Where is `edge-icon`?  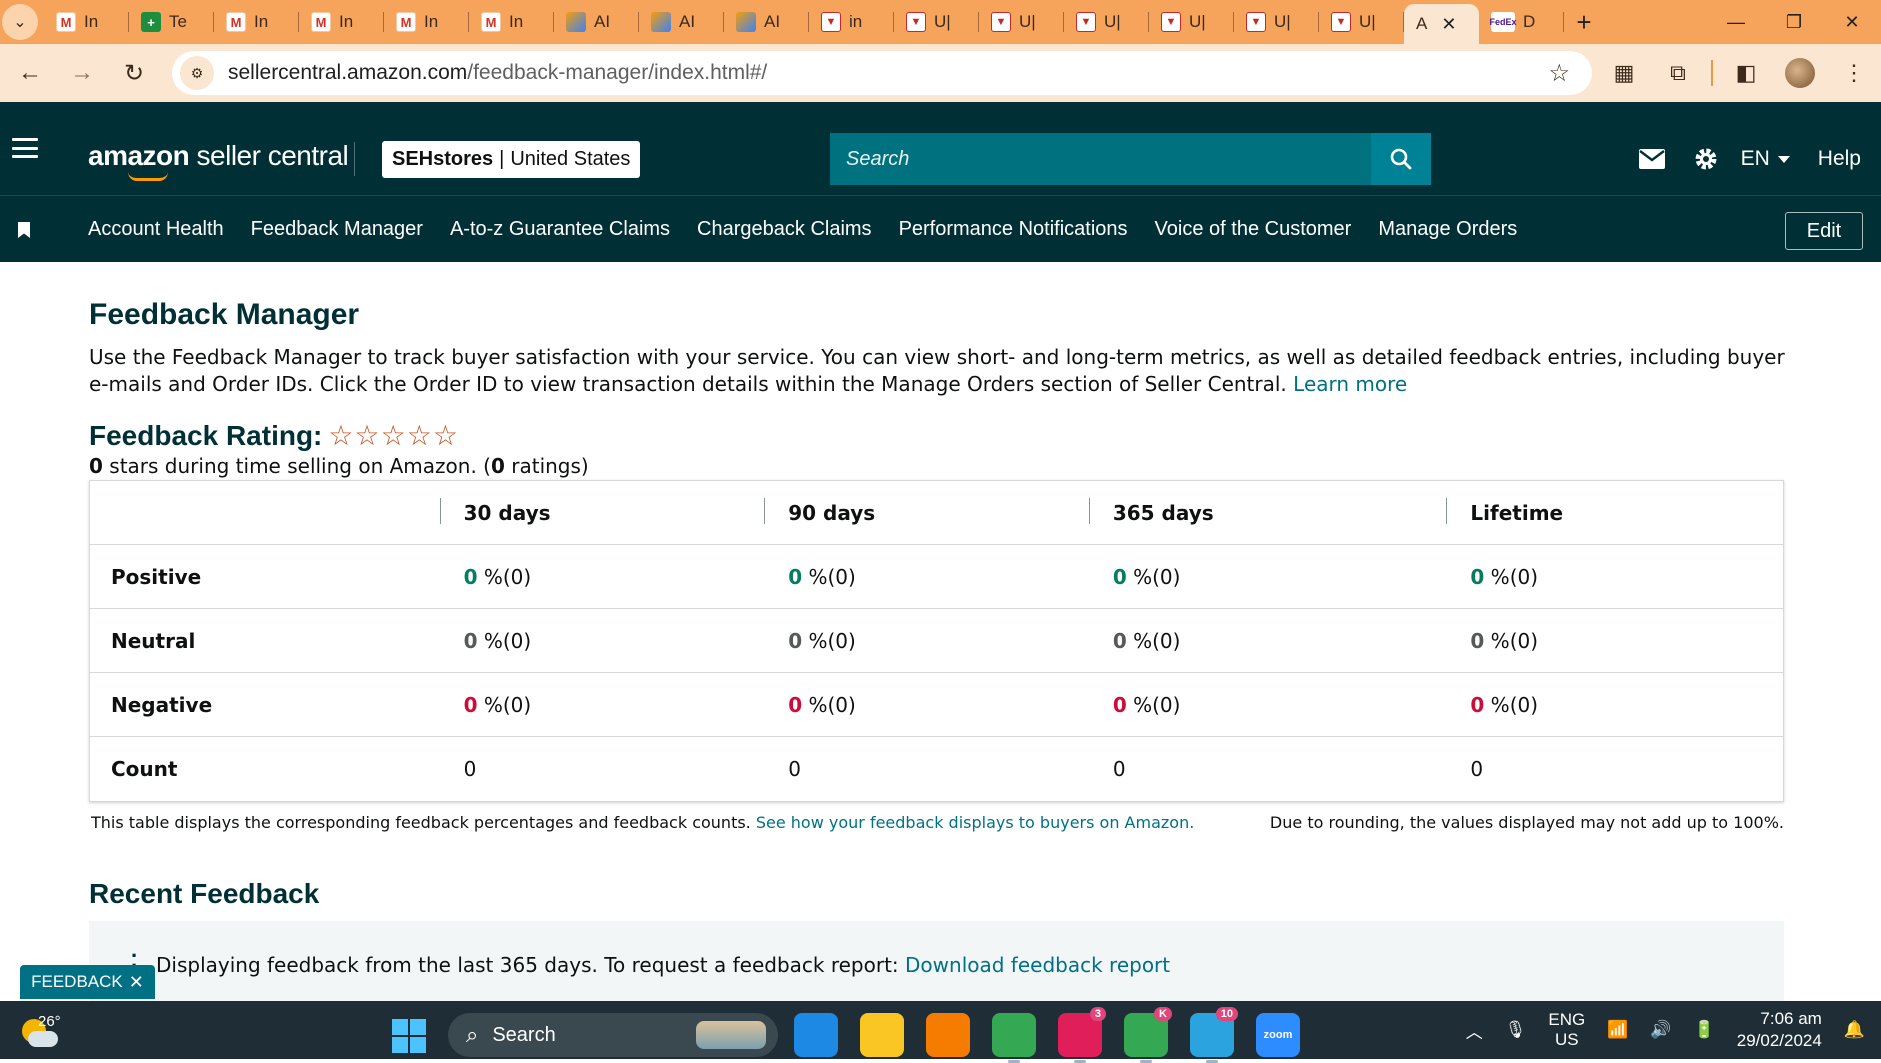
edge-icon is located at coordinates (816, 1035).